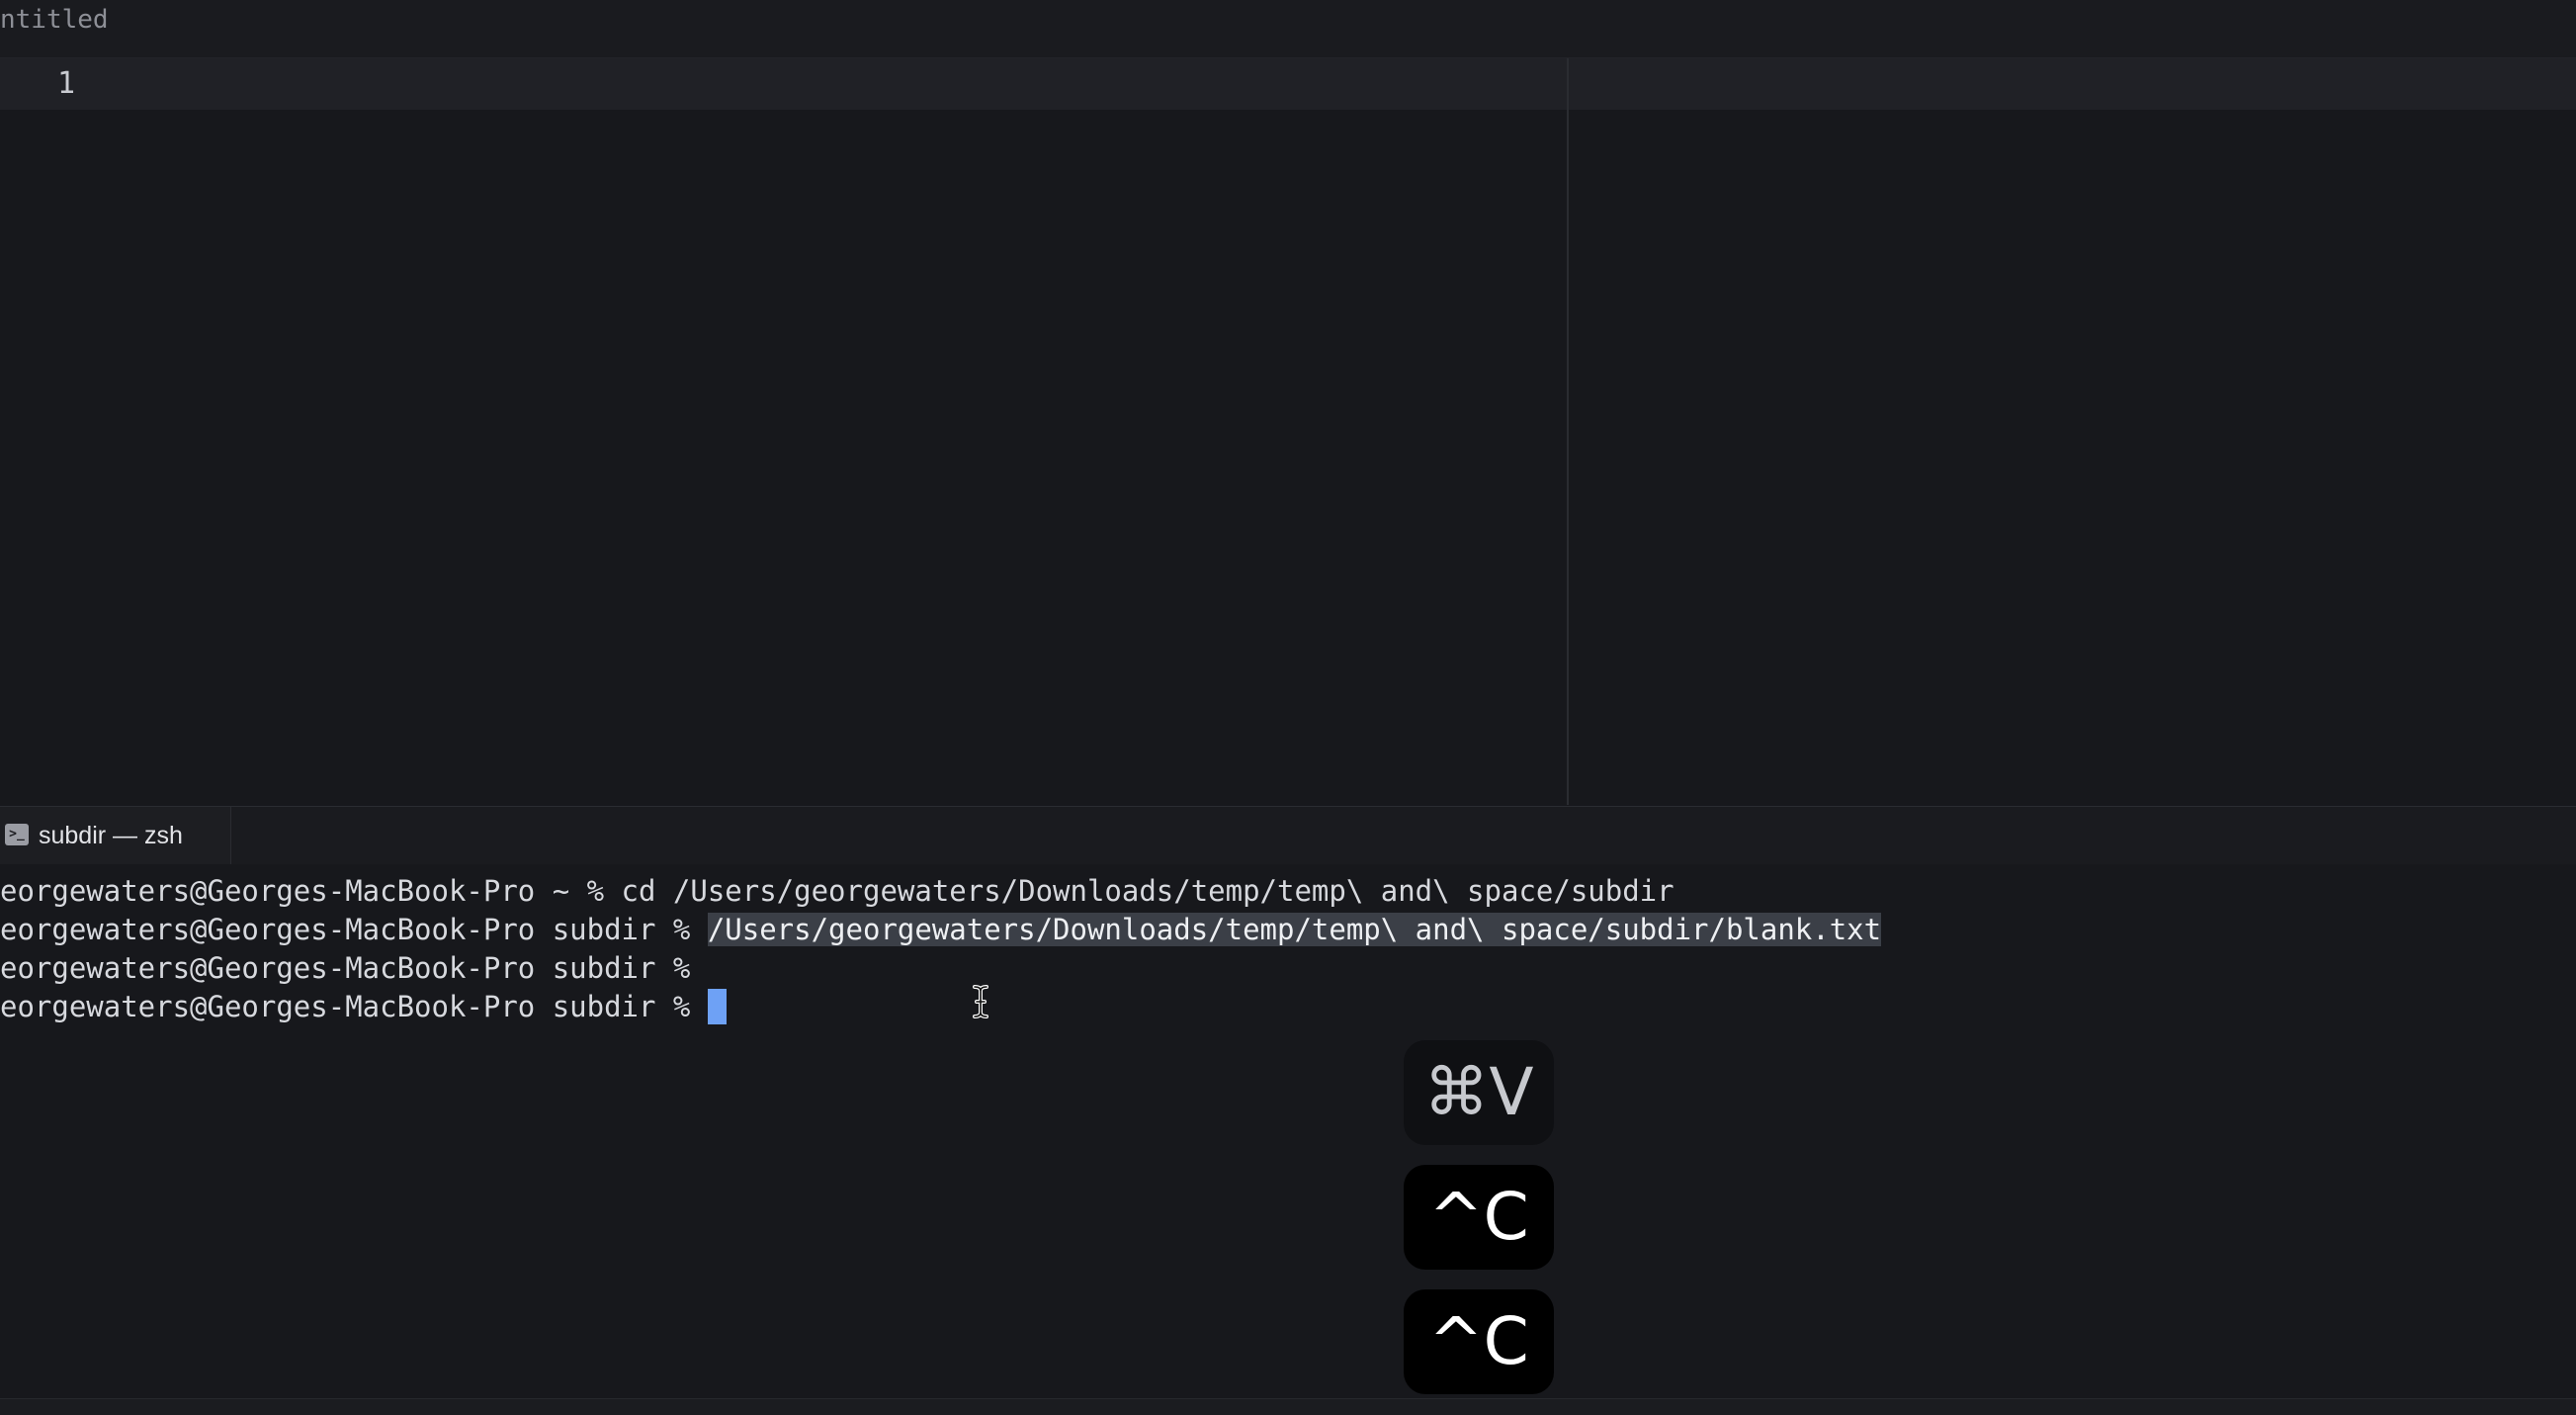  Describe the element at coordinates (1479, 1093) in the screenshot. I see `keystroke-badge-cmd-v: ⌘V` at that location.